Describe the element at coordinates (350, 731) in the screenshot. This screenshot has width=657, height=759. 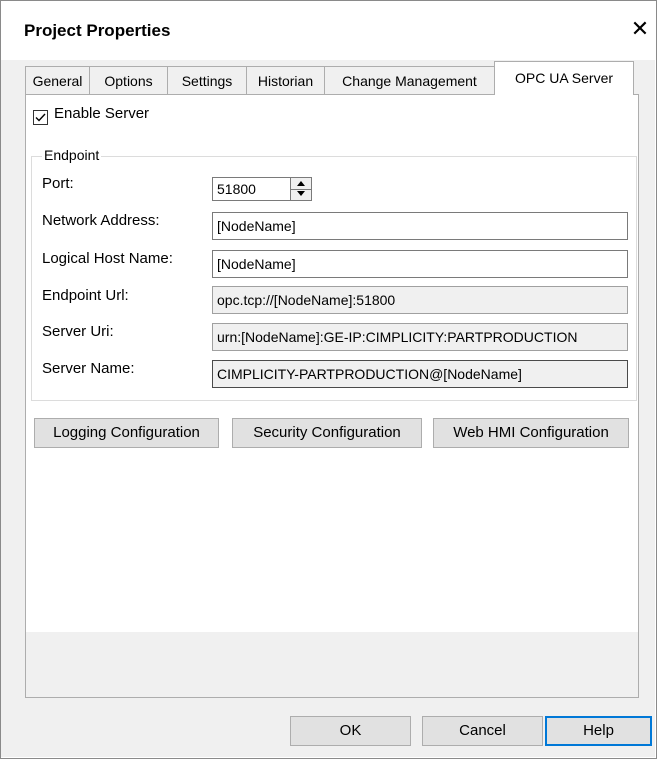
I see `ok-button: OK` at that location.